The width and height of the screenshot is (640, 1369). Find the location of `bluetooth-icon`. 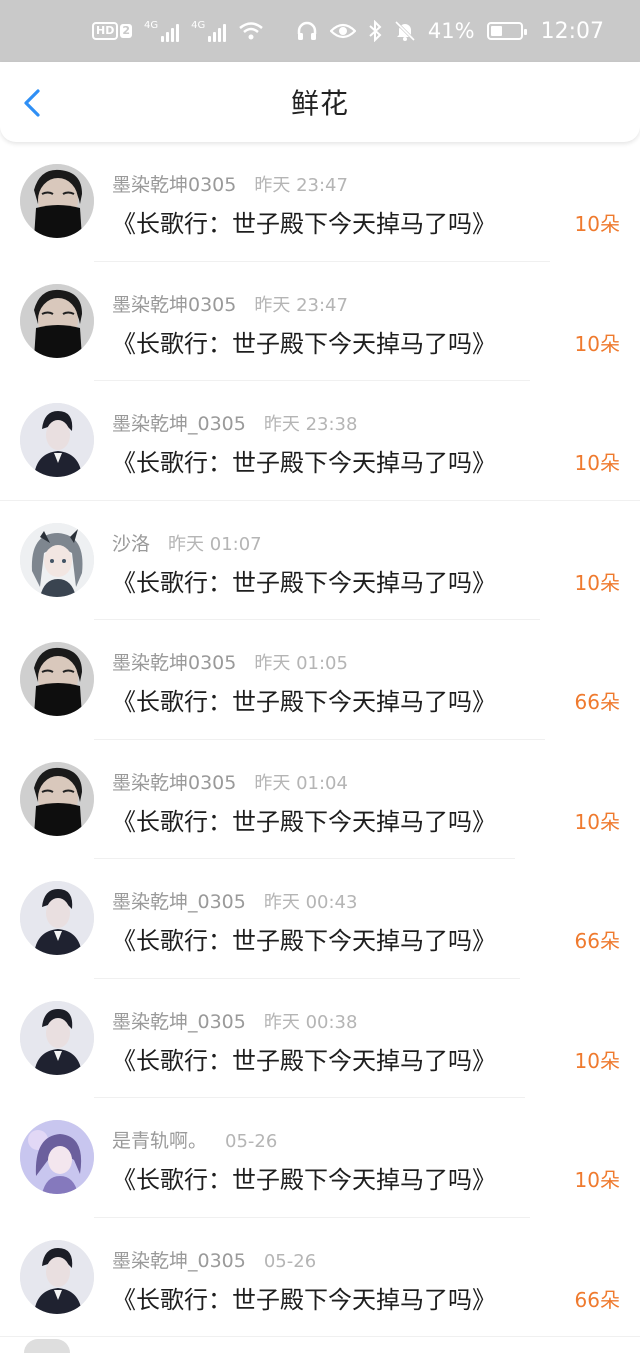

bluetooth-icon is located at coordinates (375, 31).